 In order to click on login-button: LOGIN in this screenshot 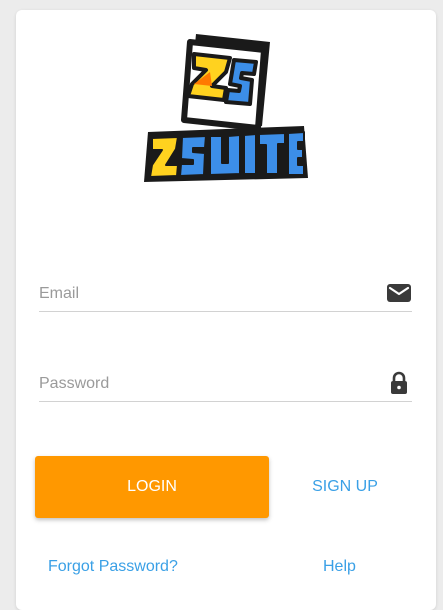, I will do `click(152, 487)`.